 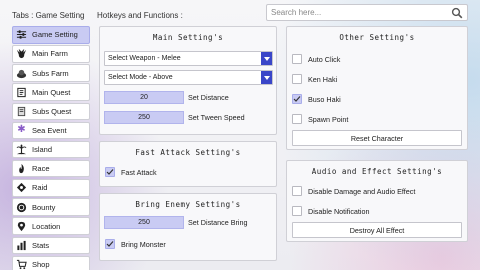 I want to click on destroy-all-effect-button: Destroy All Effect, so click(x=377, y=230).